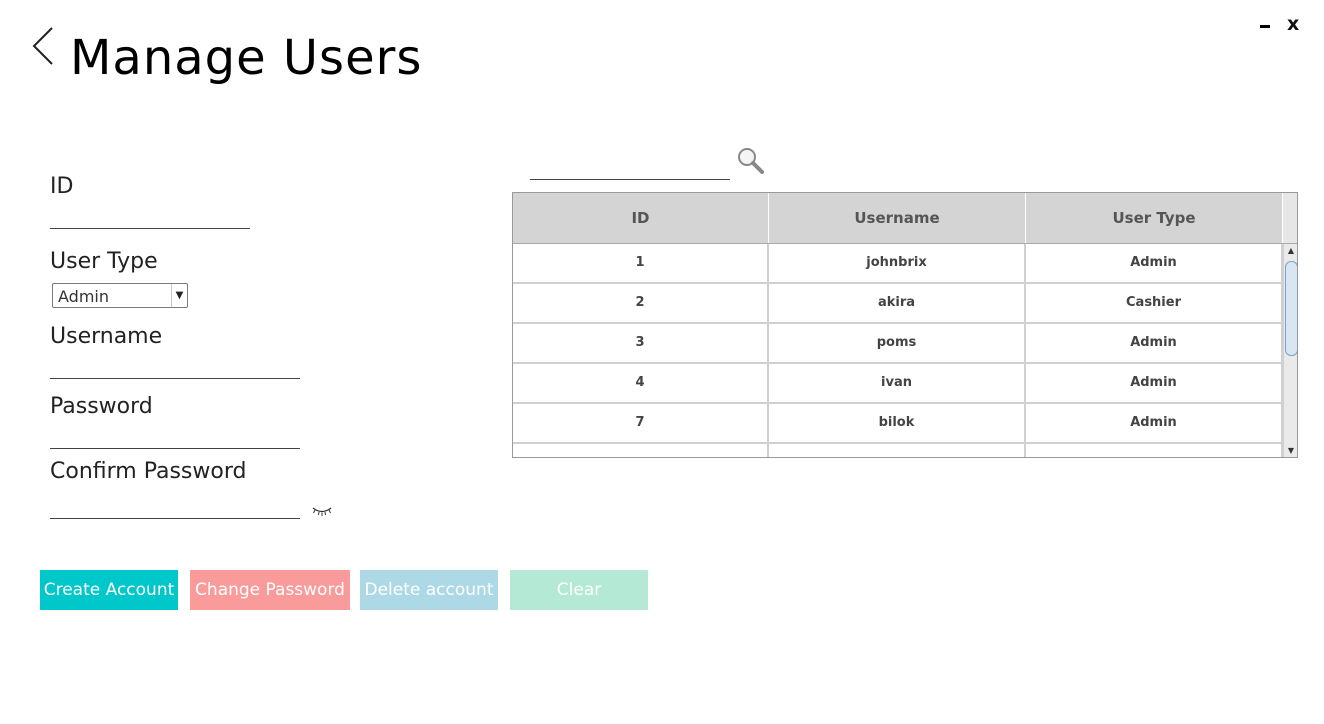  I want to click on show-password-toggle, so click(322, 510).